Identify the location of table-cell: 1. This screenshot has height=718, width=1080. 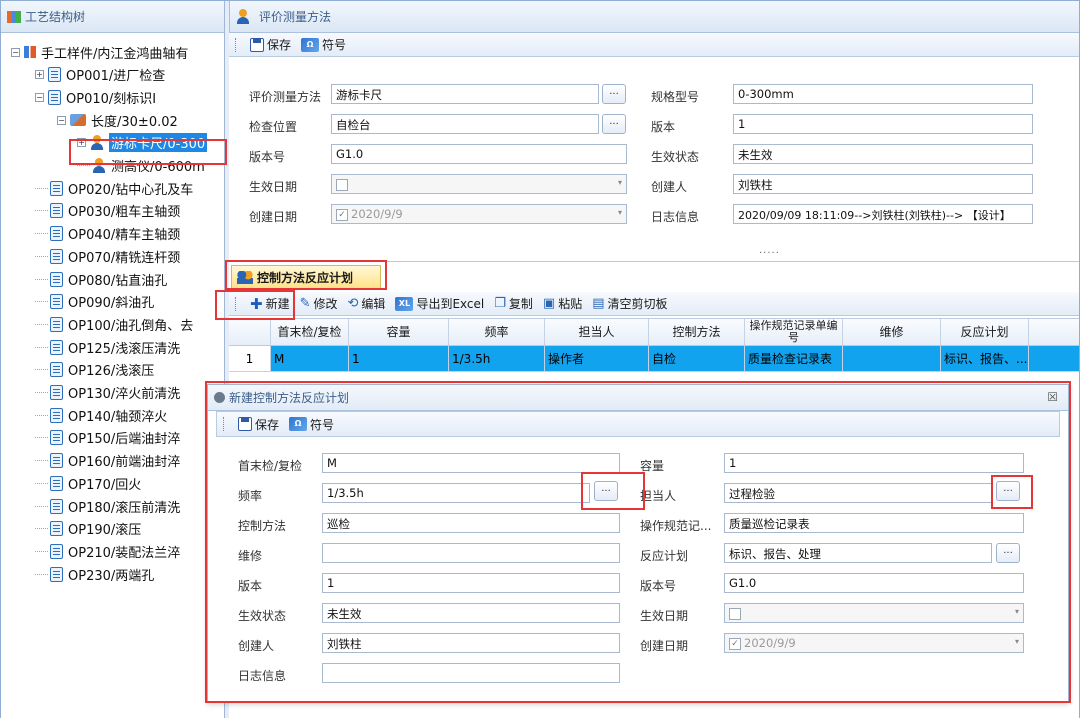
(399, 358).